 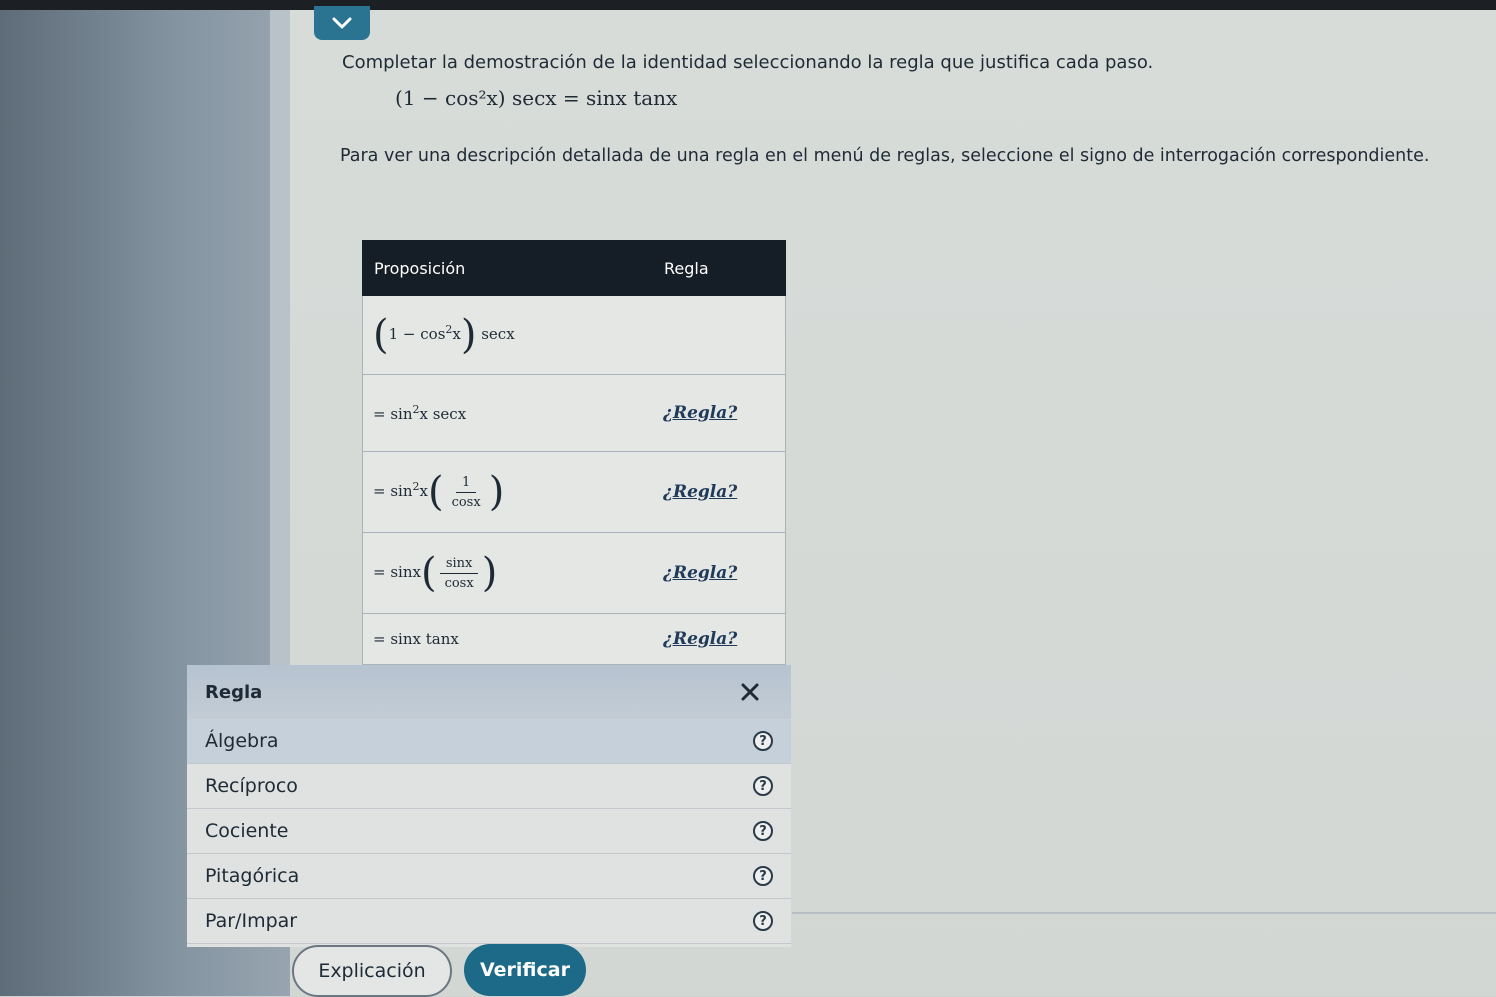 I want to click on table-header: Proposición Regla, so click(x=574, y=268).